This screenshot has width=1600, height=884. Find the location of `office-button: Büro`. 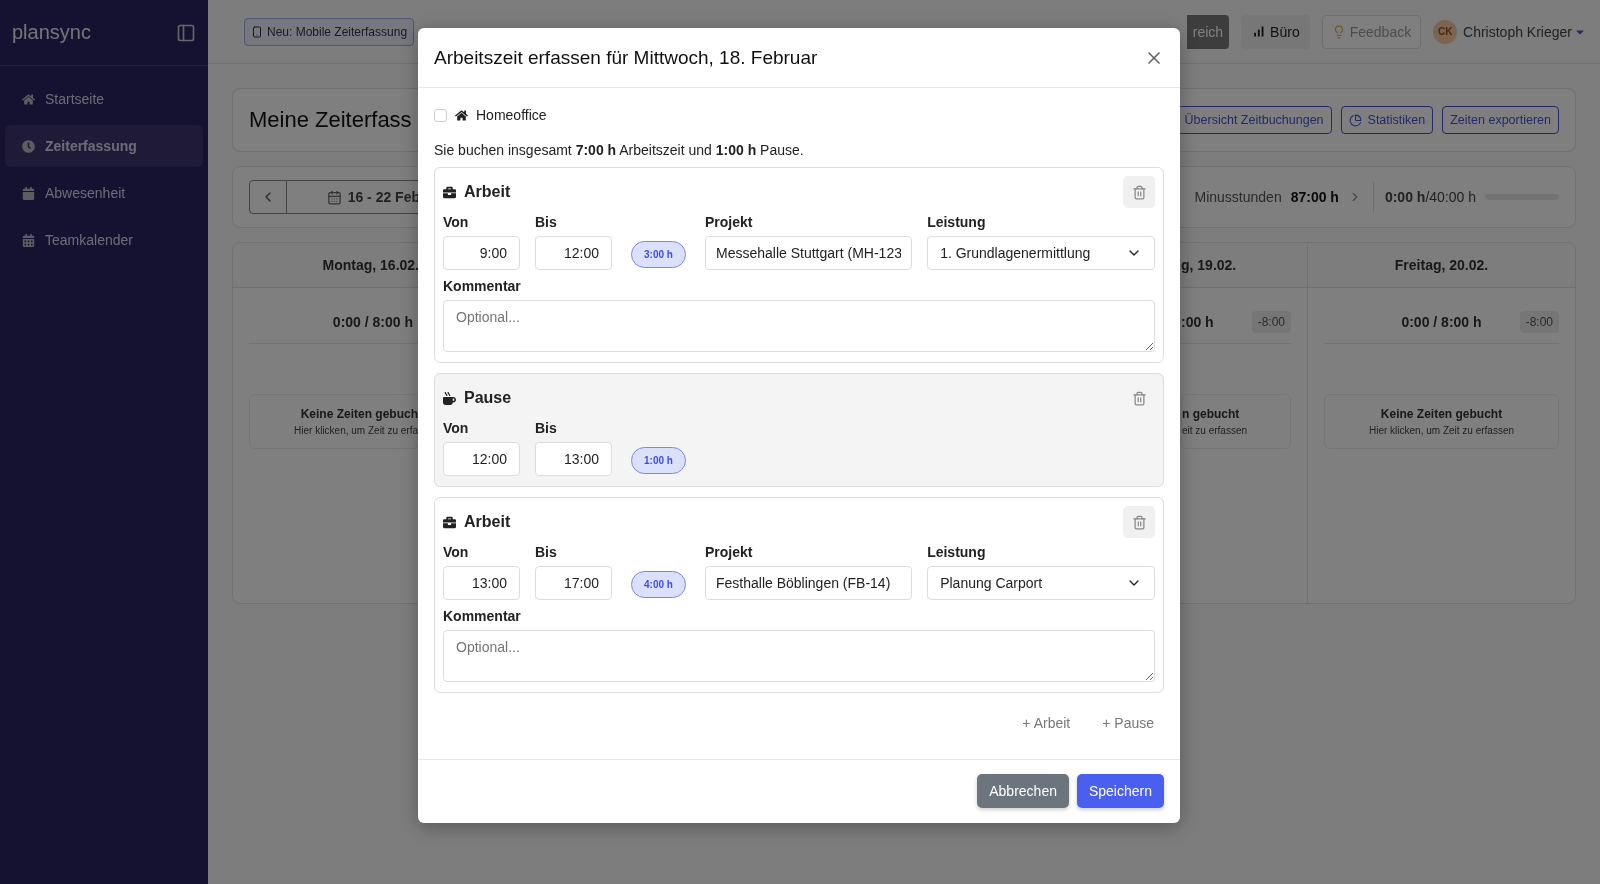

office-button: Büro is located at coordinates (1275, 31).